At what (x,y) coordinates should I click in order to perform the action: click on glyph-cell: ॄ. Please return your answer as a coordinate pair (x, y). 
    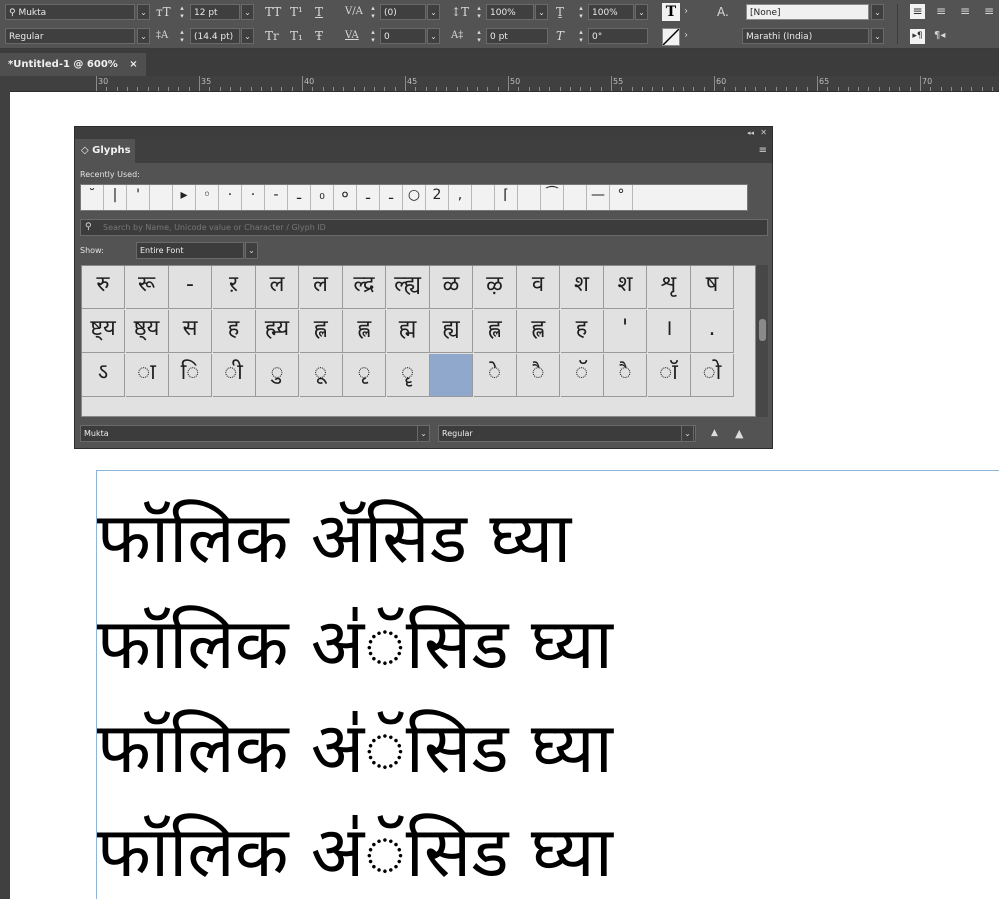
    Looking at the image, I should click on (408, 375).